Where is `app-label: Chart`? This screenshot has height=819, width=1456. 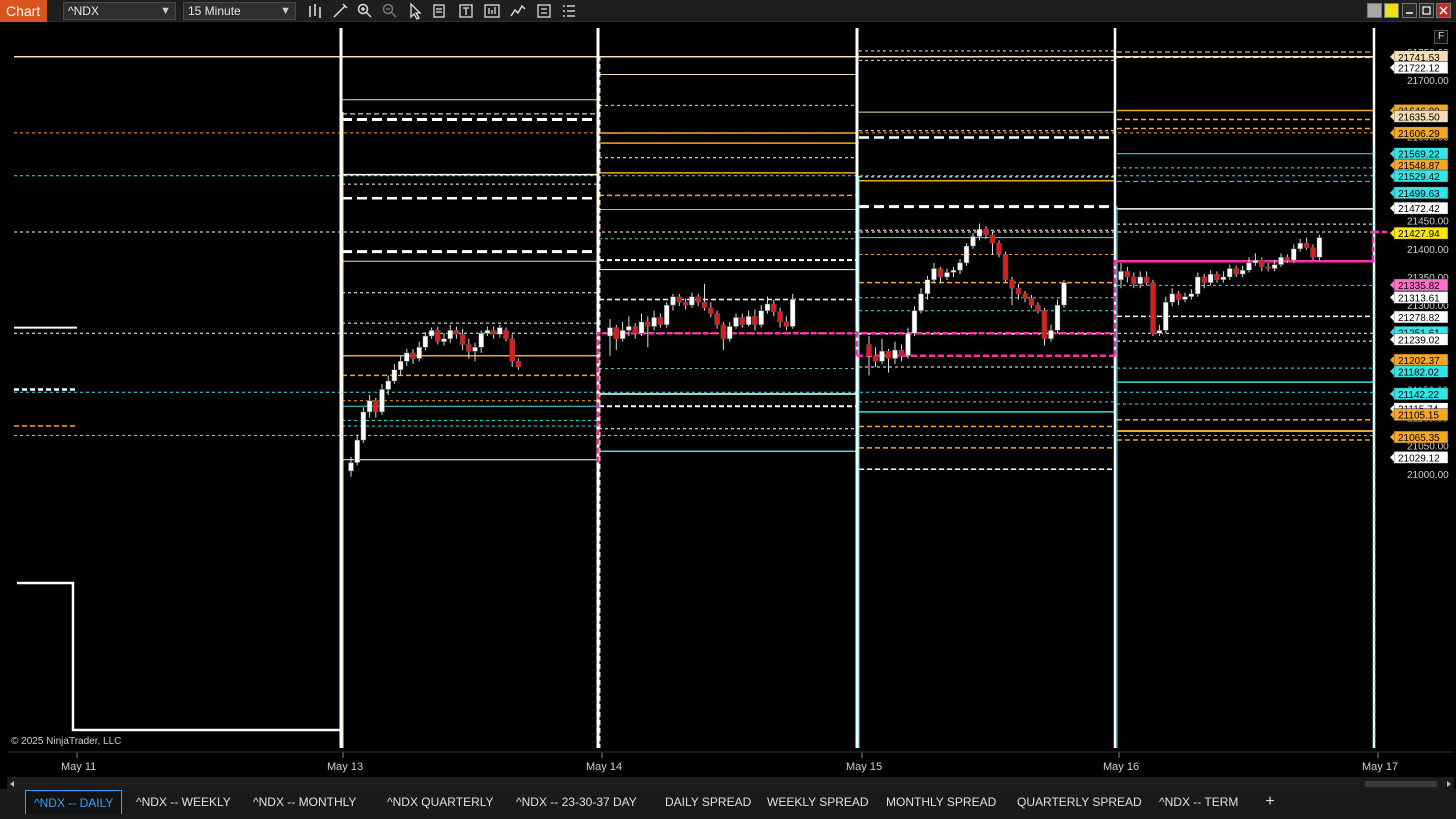
app-label: Chart is located at coordinates (23, 11).